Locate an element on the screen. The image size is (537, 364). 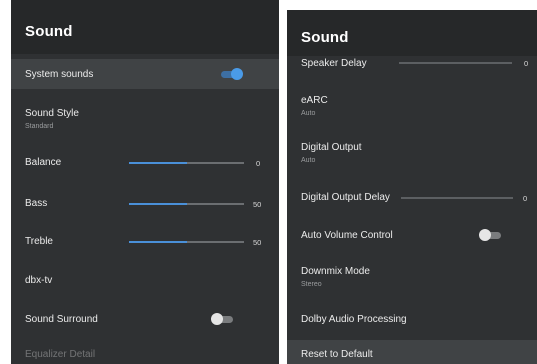
reset-to-default-label: Reset to Default is located at coordinates (337, 354).